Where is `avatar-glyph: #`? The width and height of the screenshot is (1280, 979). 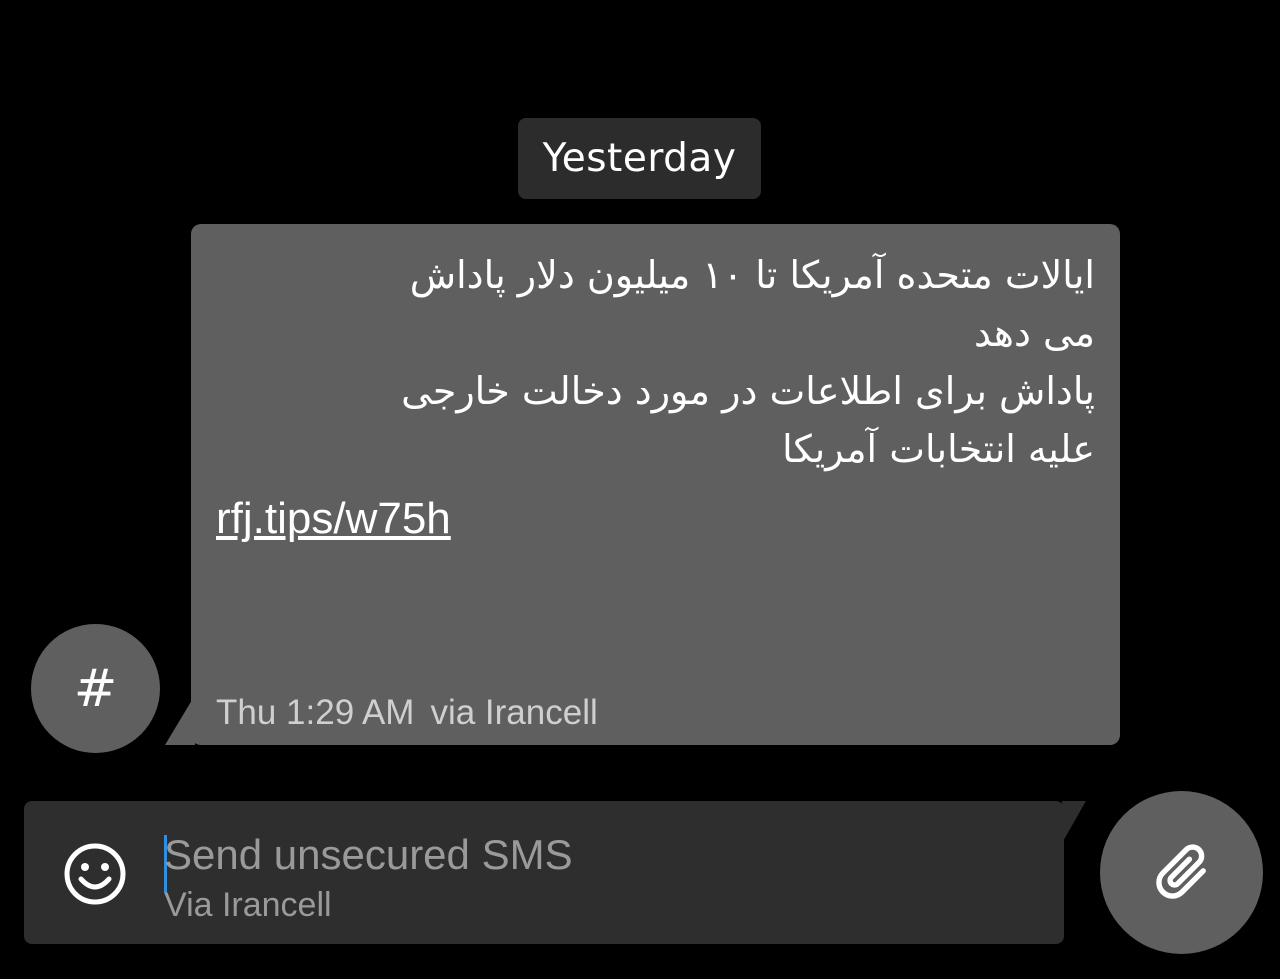 avatar-glyph: # is located at coordinates (95, 688).